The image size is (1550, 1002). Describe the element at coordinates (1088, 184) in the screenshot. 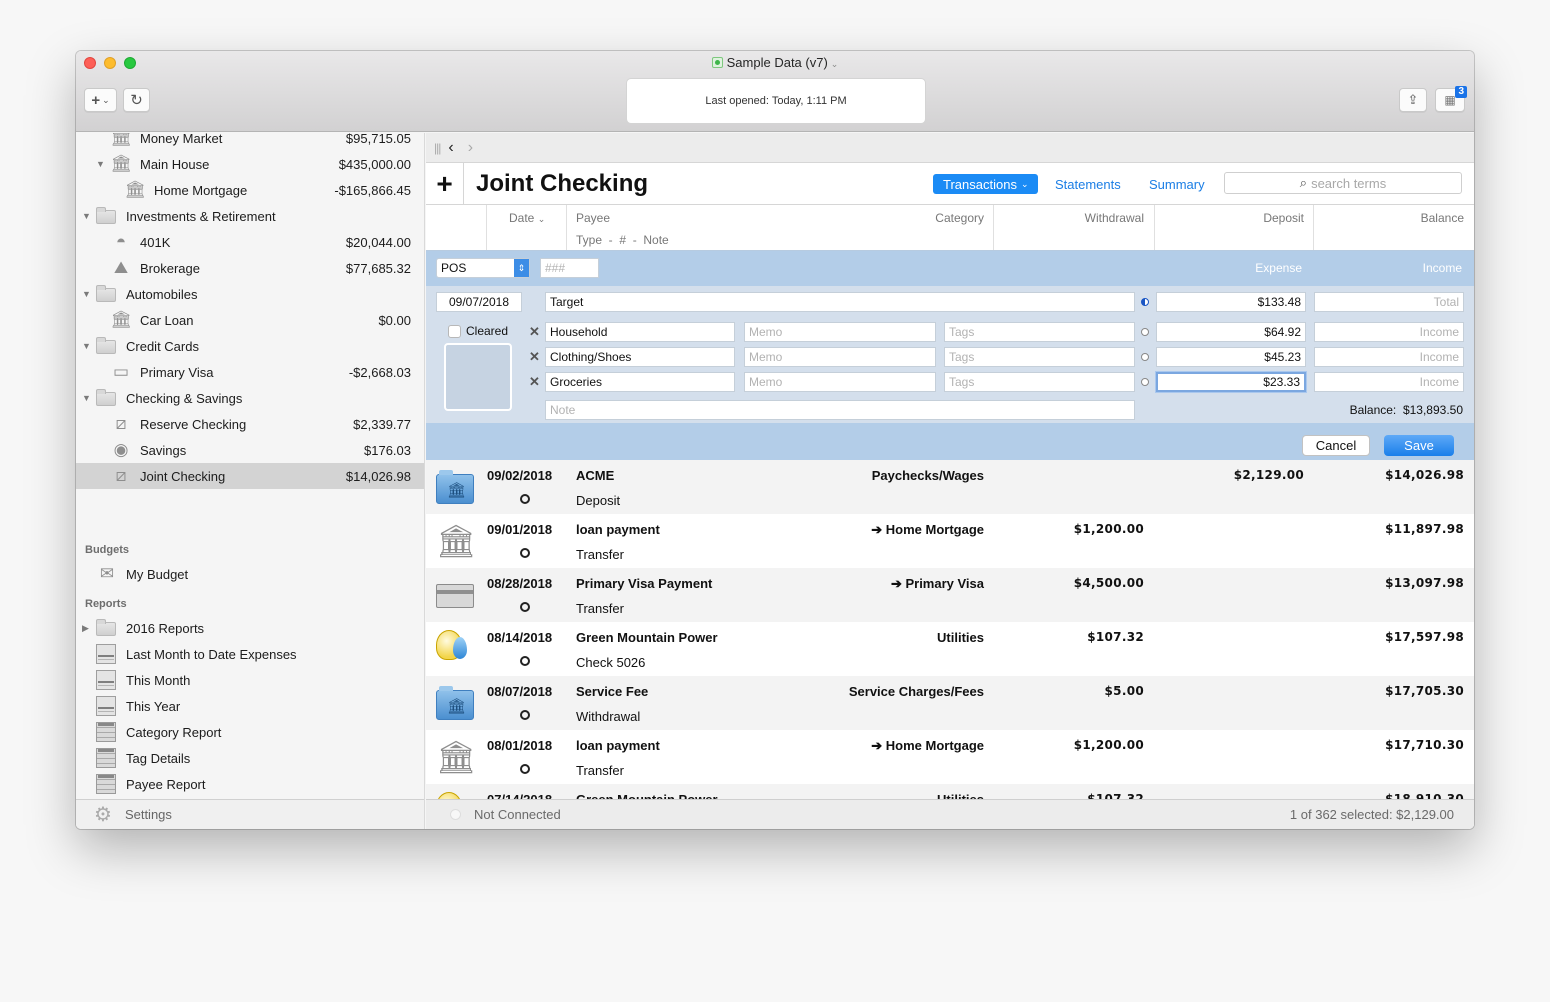

I see `tab-statements: Statements` at that location.